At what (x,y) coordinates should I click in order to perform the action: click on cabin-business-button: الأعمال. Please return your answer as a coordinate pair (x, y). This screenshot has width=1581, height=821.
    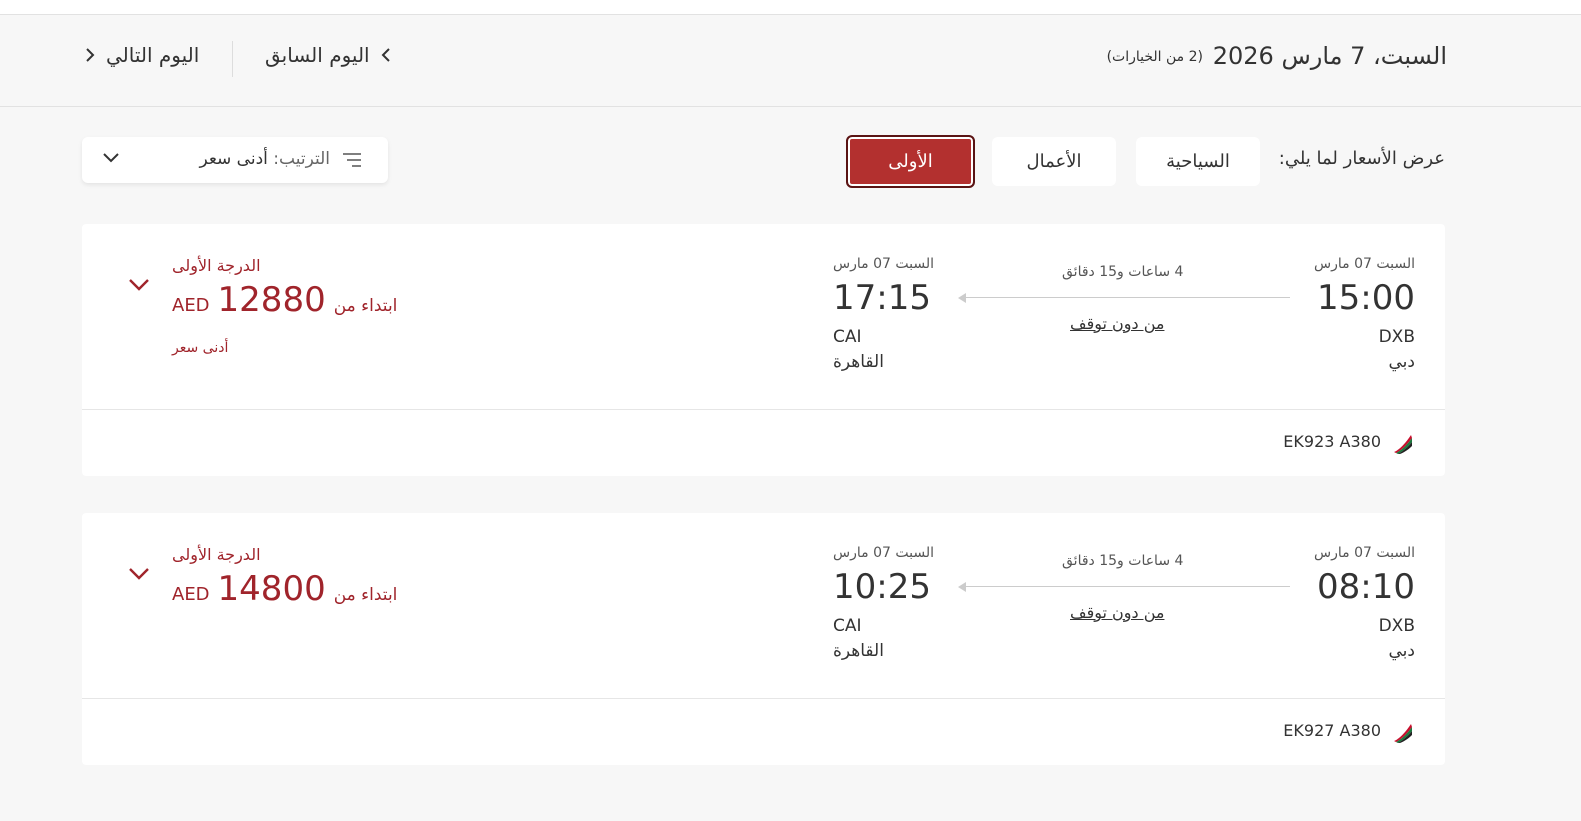
    Looking at the image, I should click on (1054, 161).